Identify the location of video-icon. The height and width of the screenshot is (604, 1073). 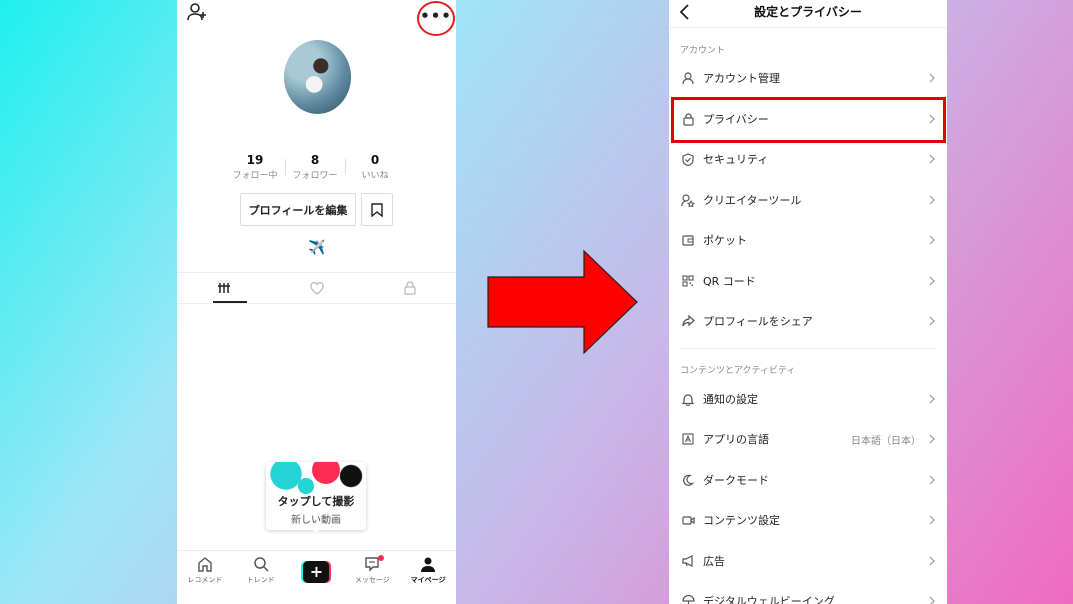
(688, 520).